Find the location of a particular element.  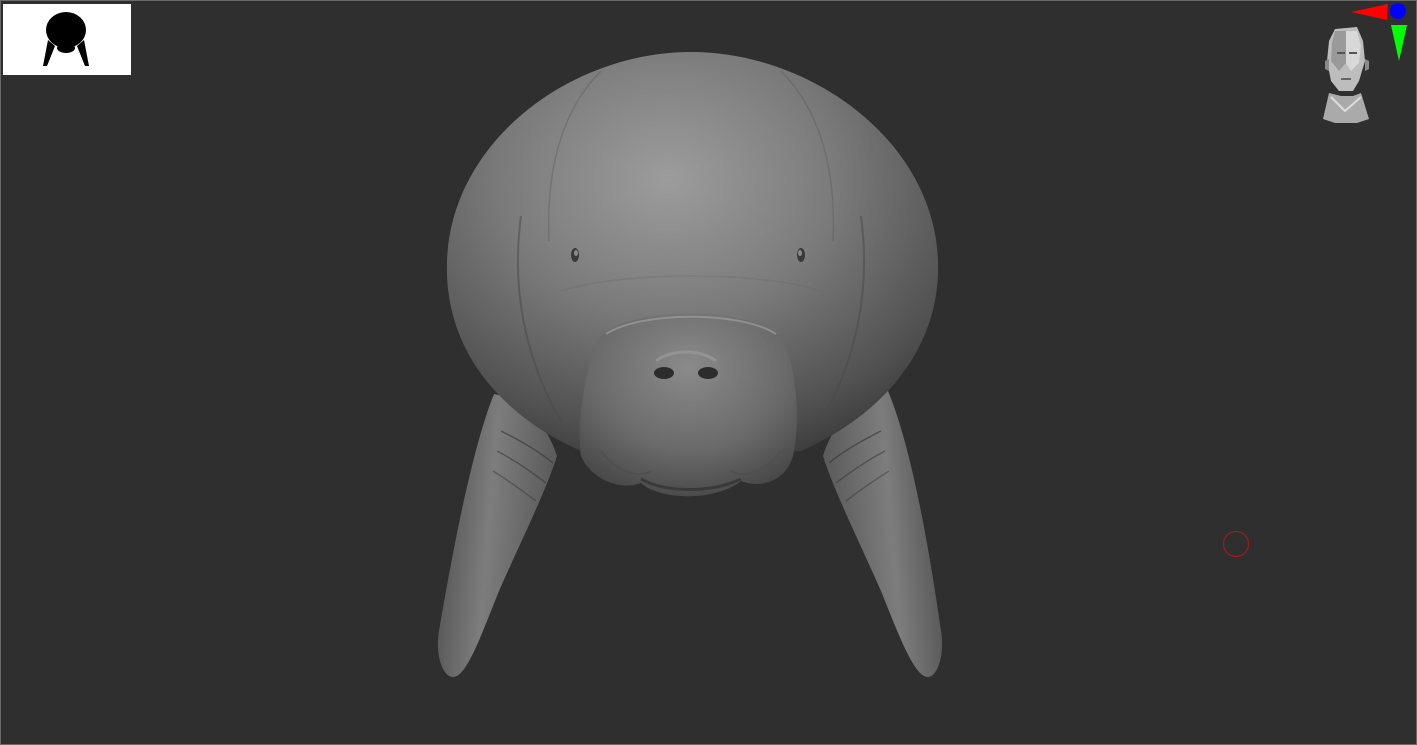

right-flipper is located at coordinates (883, 534).